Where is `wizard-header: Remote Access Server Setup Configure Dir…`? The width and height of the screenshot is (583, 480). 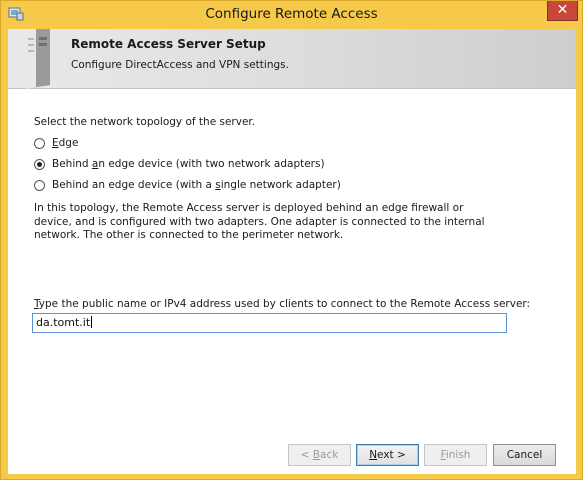 wizard-header: Remote Access Server Setup Configure Dir… is located at coordinates (292, 59).